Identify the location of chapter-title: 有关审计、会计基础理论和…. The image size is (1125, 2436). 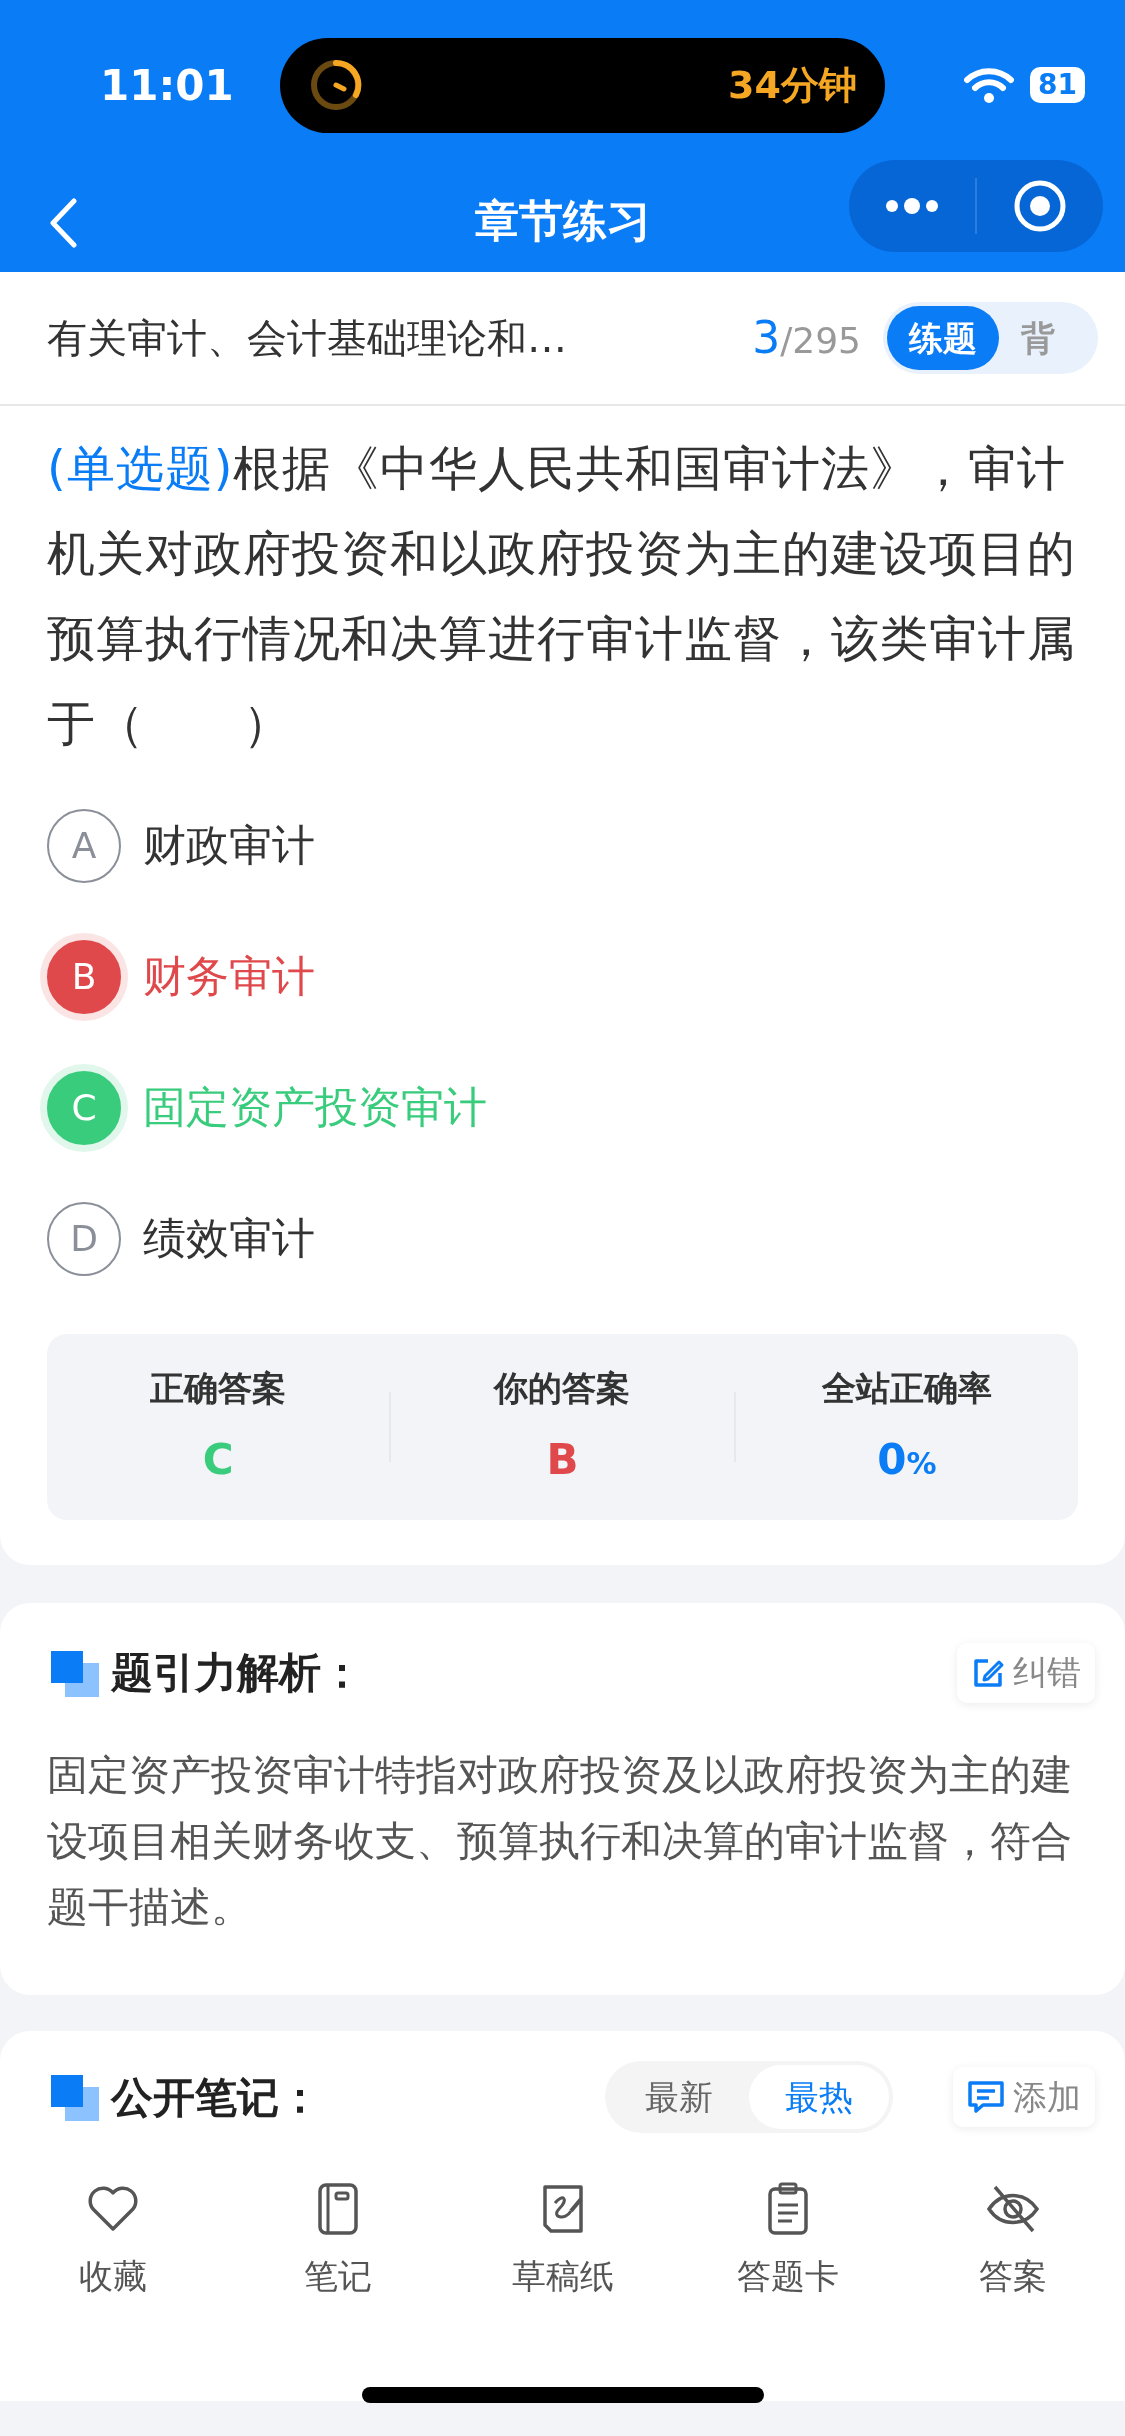
(307, 338).